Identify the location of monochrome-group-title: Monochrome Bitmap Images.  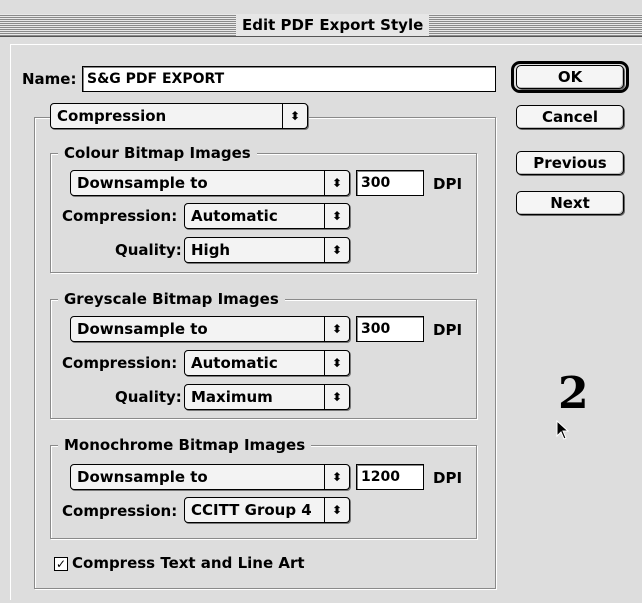
(185, 445).